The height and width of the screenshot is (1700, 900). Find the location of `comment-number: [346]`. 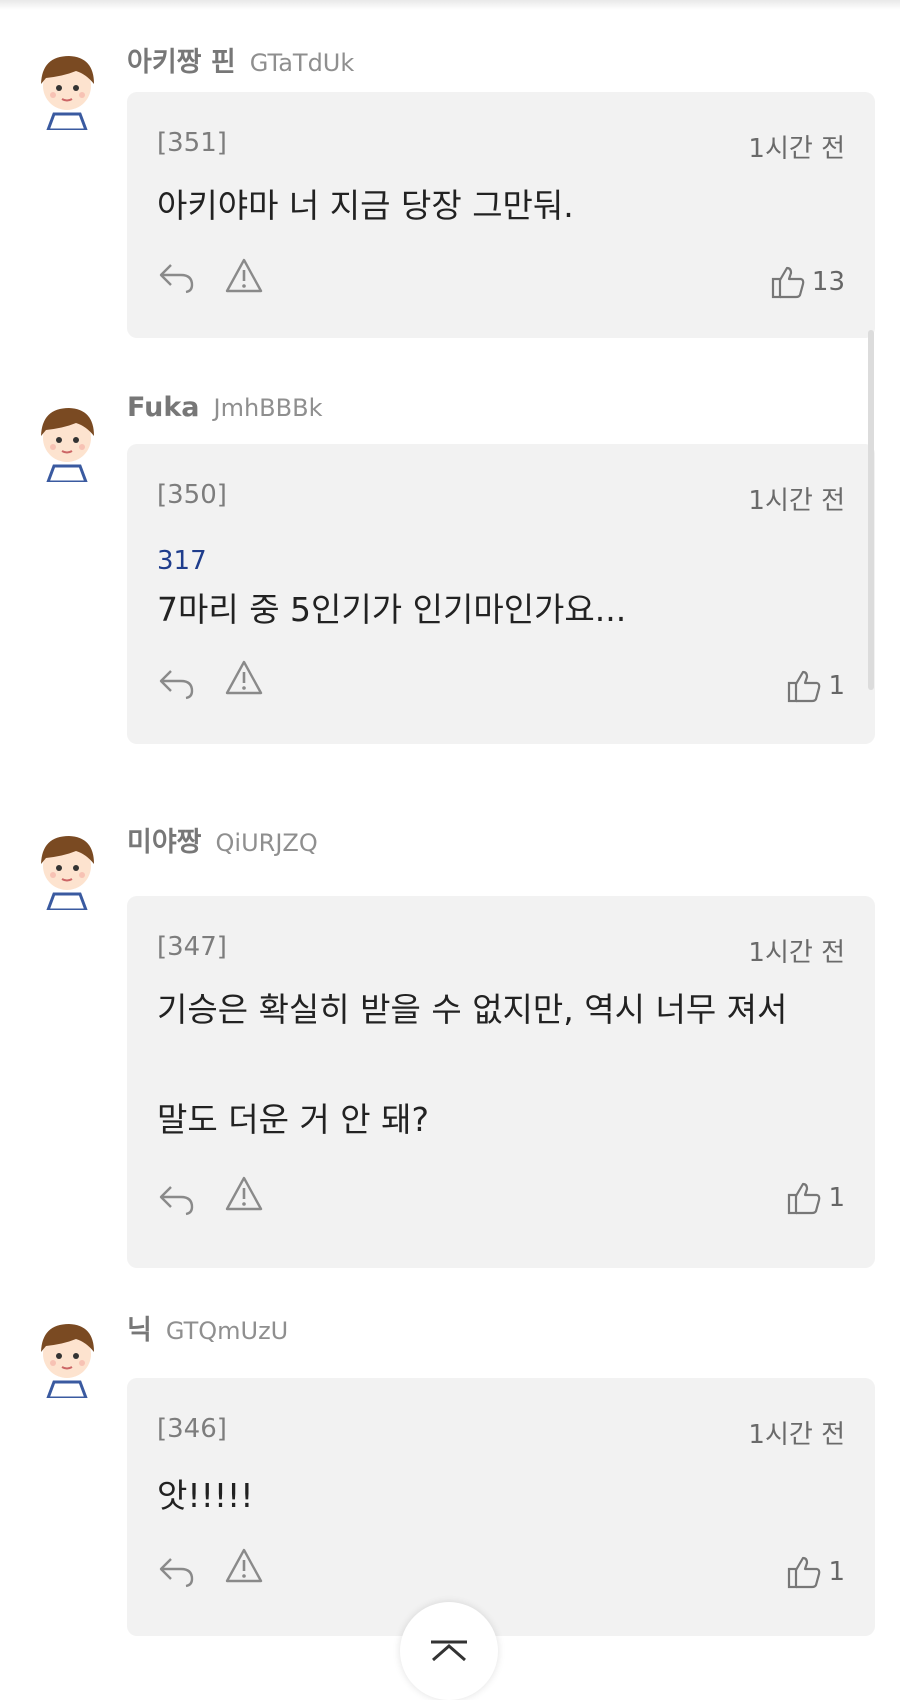

comment-number: [346] is located at coordinates (192, 1429).